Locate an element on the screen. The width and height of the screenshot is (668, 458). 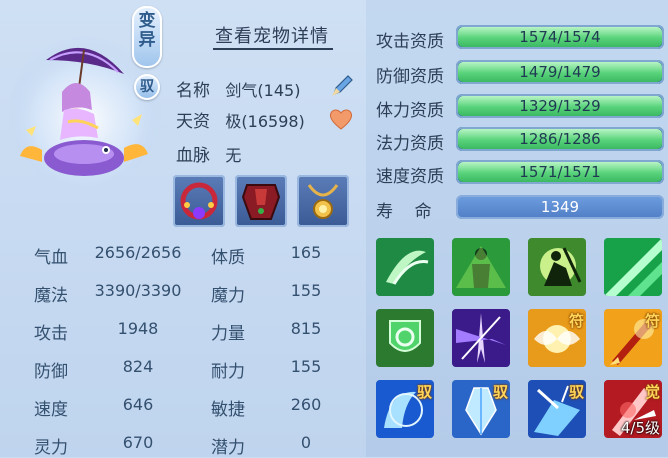
stat-value: 165 is located at coordinates (306, 252).